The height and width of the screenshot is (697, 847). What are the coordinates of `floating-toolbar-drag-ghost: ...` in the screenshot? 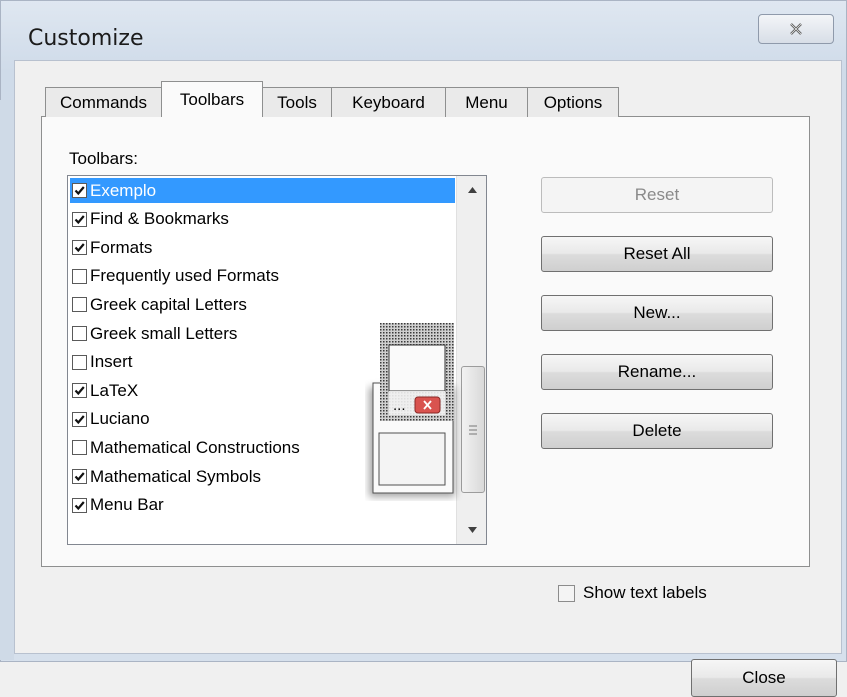 It's located at (415, 412).